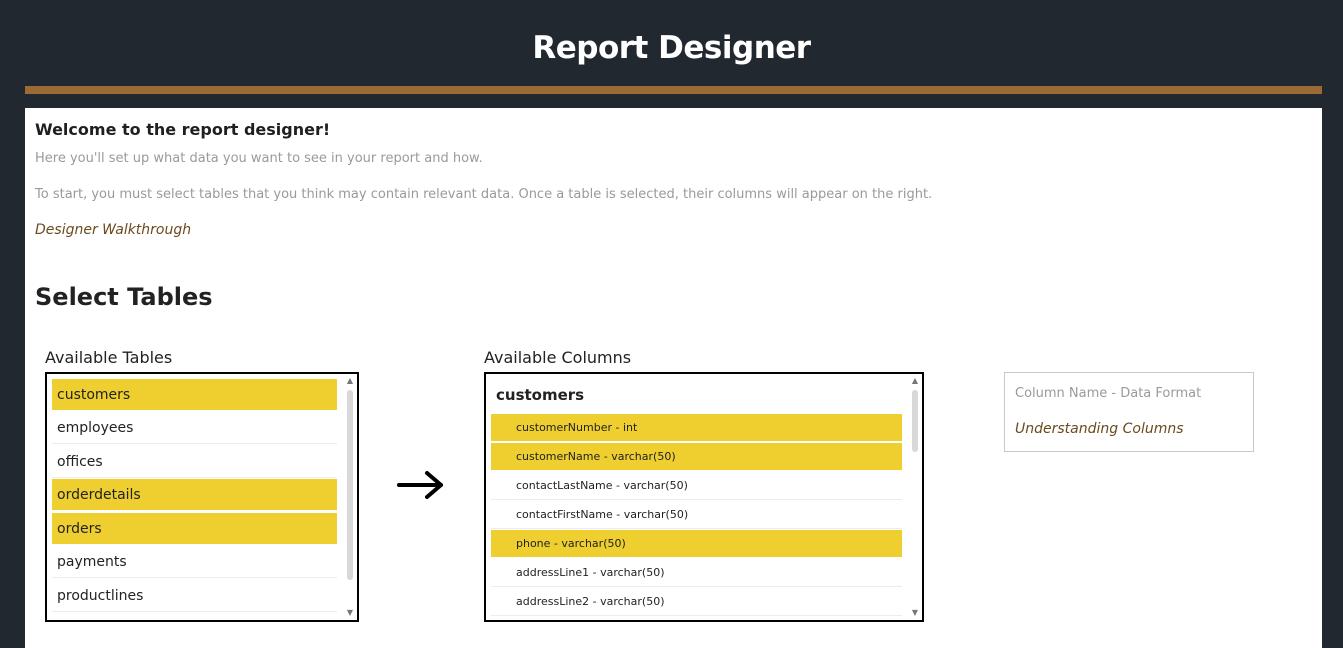 The width and height of the screenshot is (1343, 648). What do you see at coordinates (194, 495) in the screenshot?
I see `table-item-orderdetails: orderdetails` at bounding box center [194, 495].